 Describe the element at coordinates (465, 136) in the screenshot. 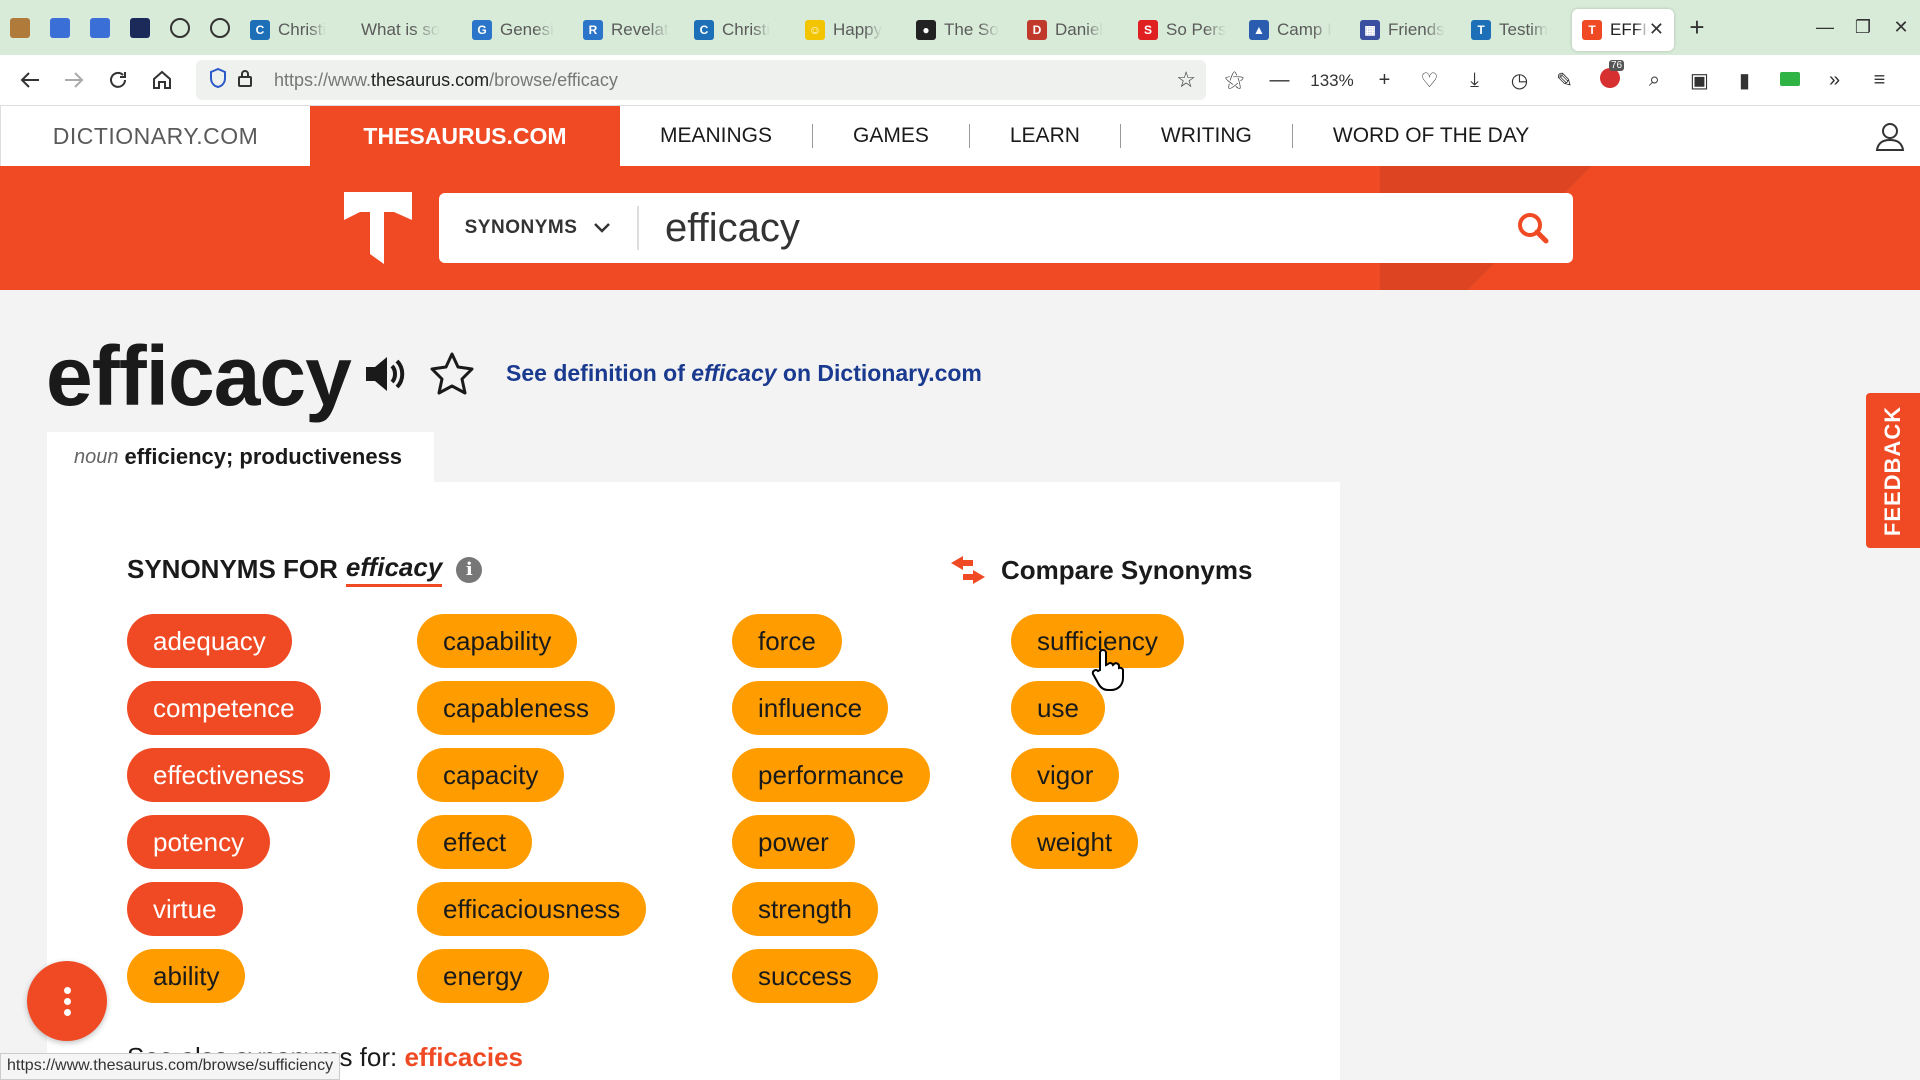

I see `thesaurus-tab: THESAURUS.COM` at that location.